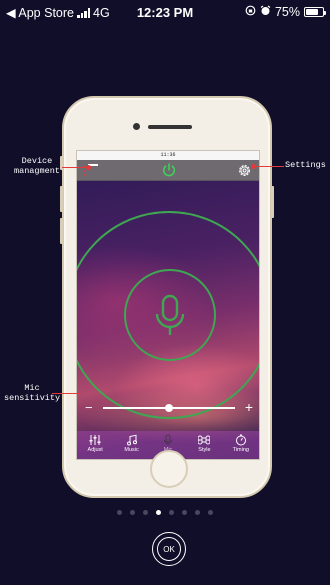  I want to click on front-camera, so click(136, 126).